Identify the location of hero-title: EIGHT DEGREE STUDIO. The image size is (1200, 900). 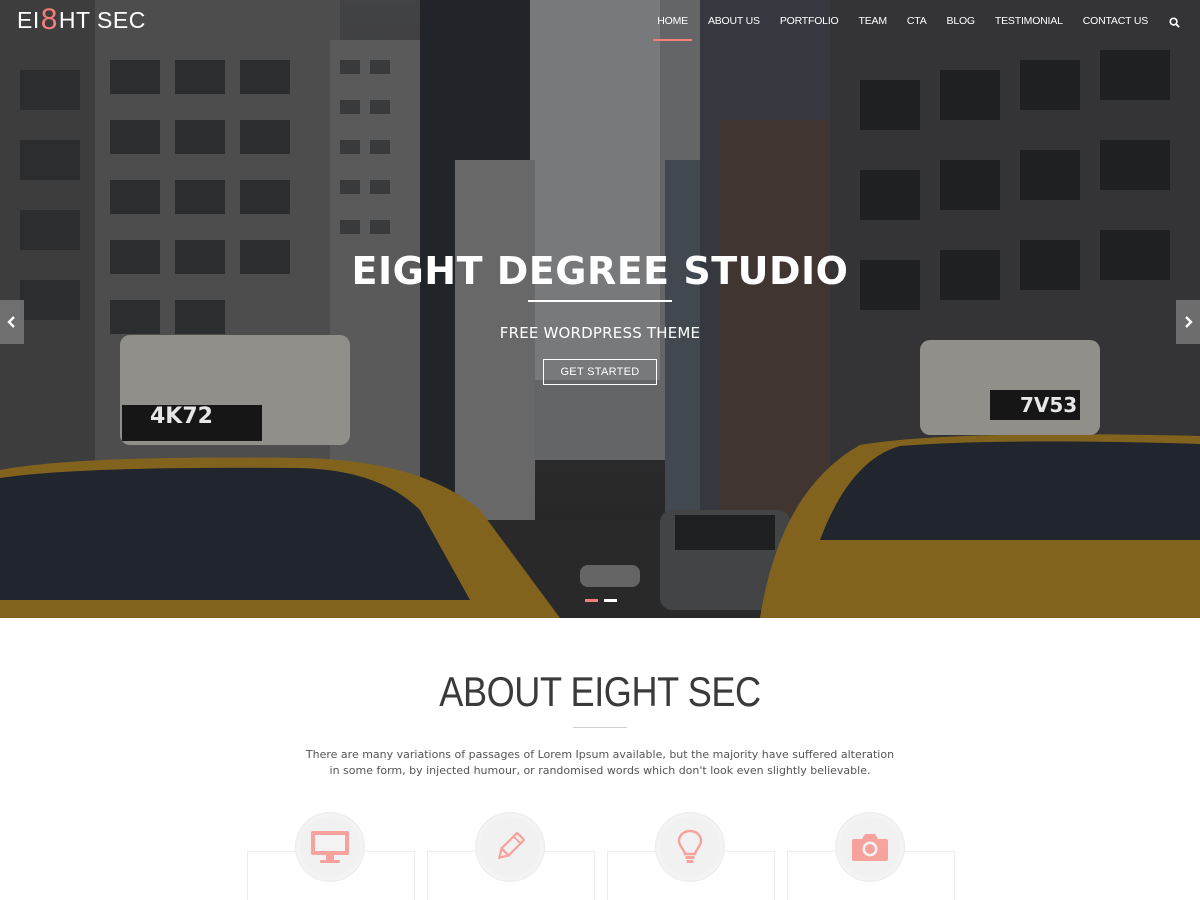
(600, 271).